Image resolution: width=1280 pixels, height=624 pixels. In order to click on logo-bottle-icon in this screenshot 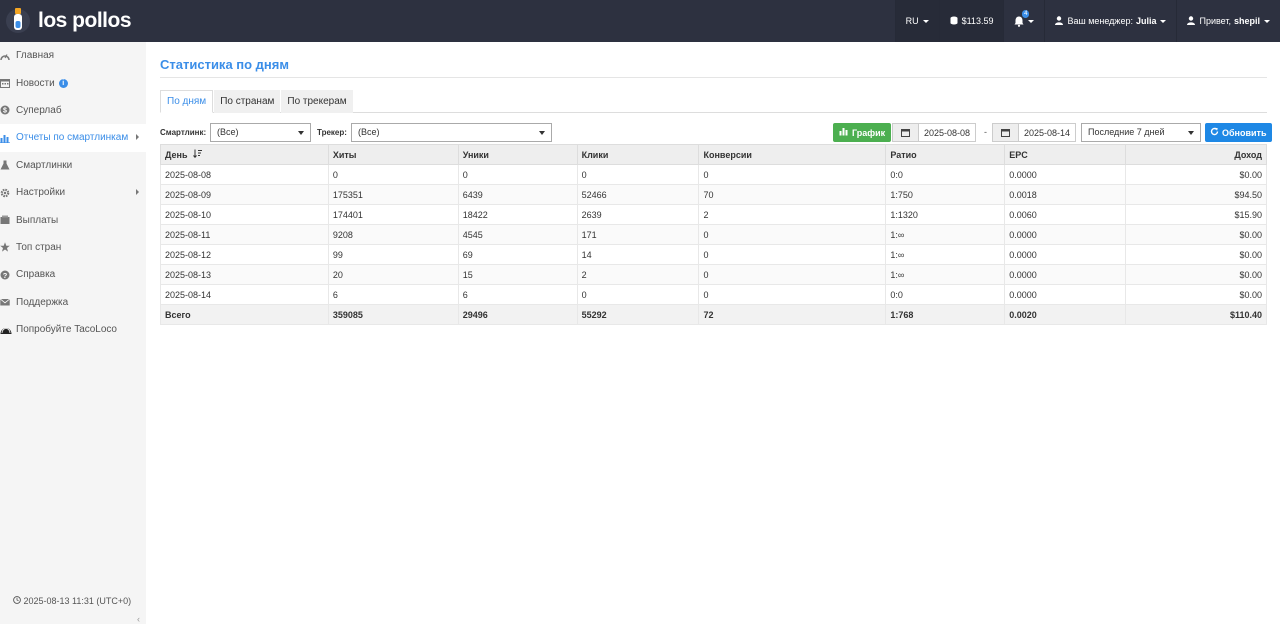, I will do `click(18, 21)`.